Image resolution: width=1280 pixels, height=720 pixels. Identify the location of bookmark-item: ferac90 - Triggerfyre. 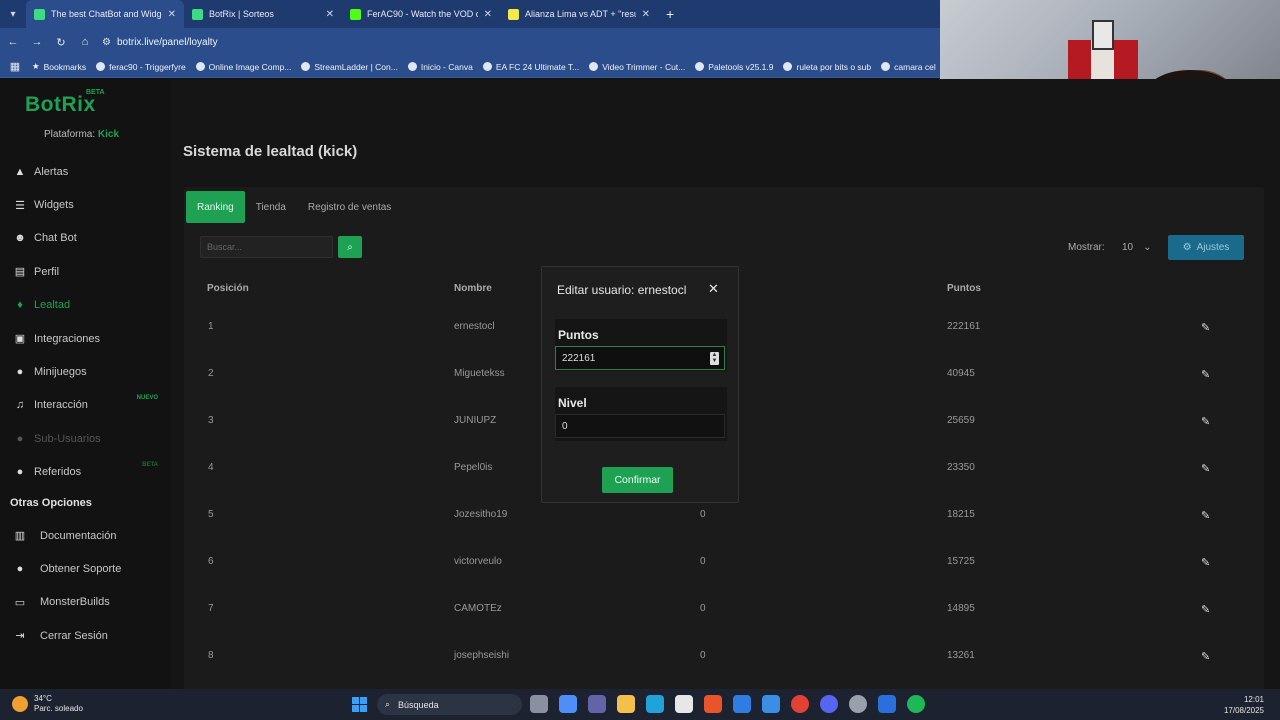
(141, 67).